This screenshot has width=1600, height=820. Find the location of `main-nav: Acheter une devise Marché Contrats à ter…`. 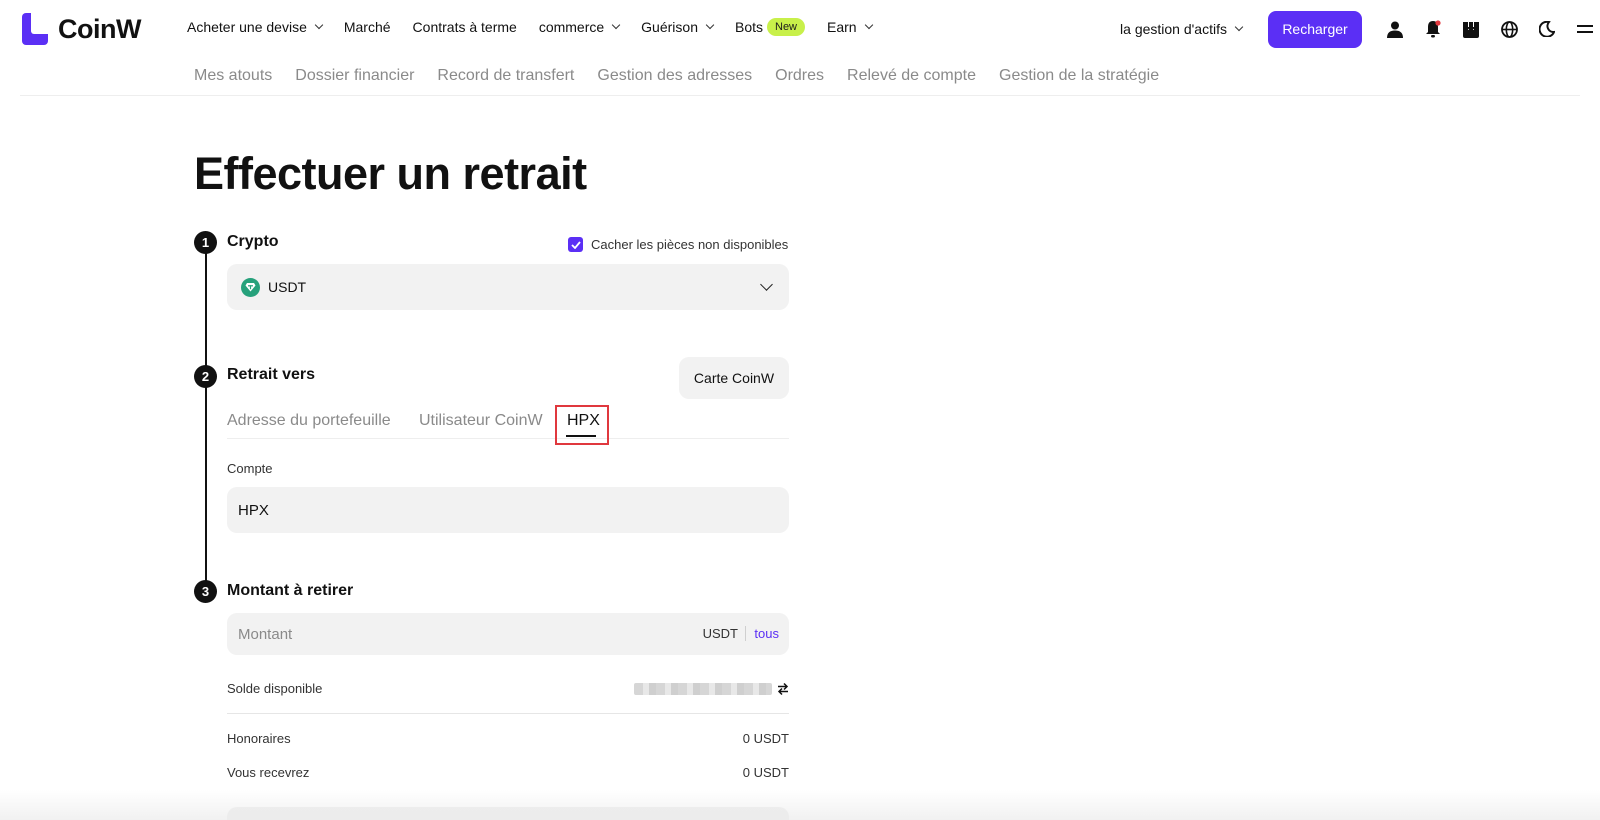

main-nav: Acheter une devise Marché Contrats à ter… is located at coordinates (540, 27).